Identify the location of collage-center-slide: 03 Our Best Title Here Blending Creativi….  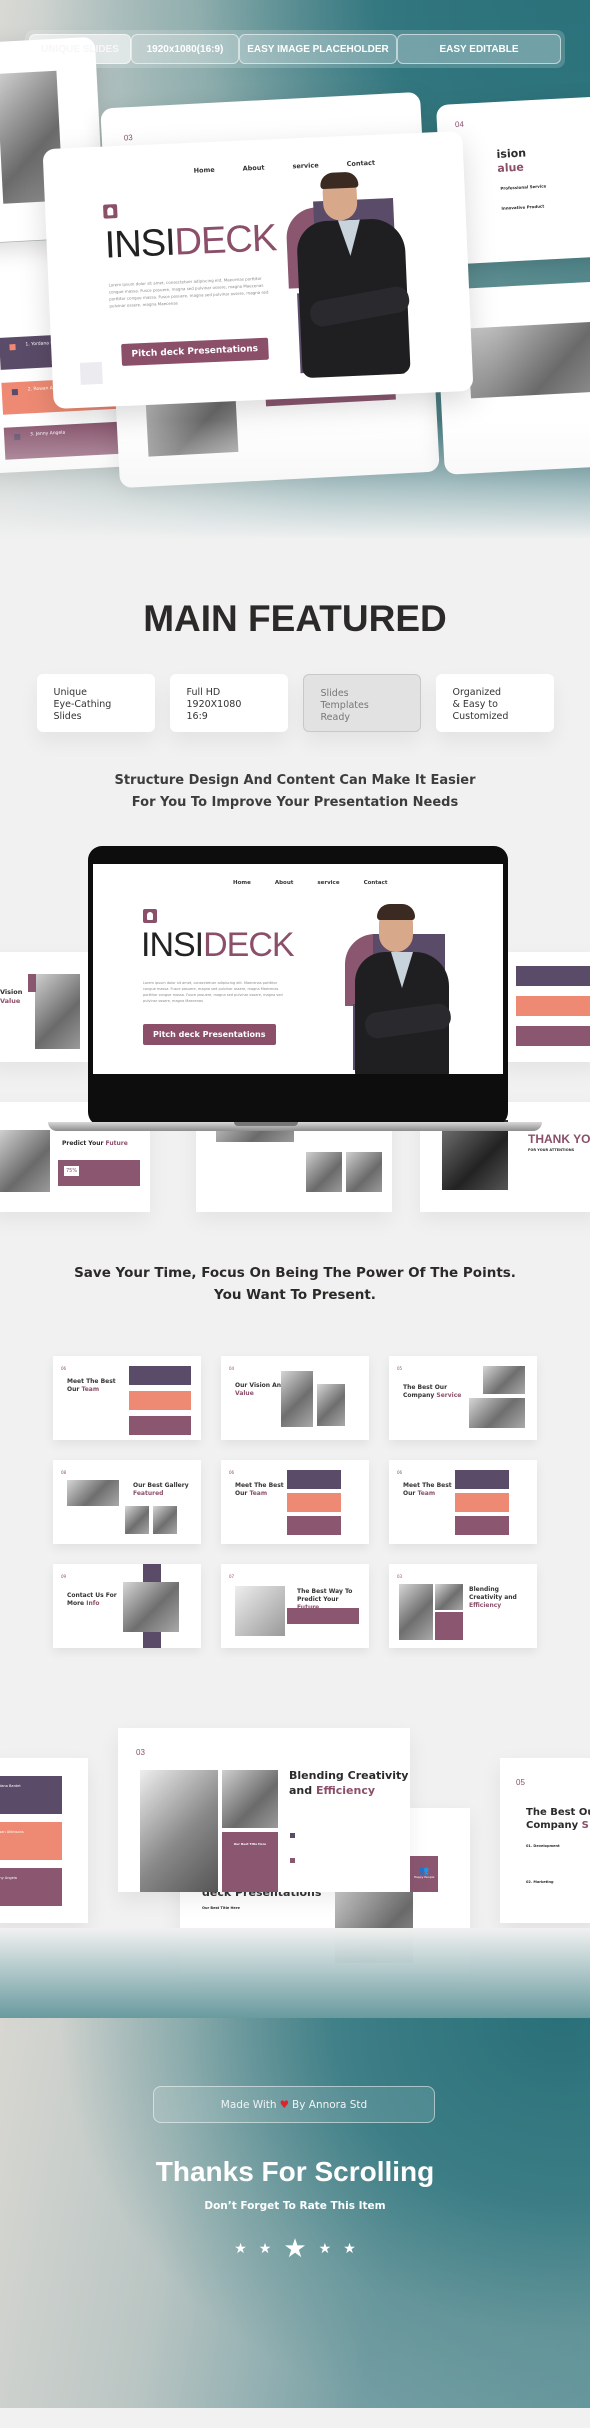
(264, 1810).